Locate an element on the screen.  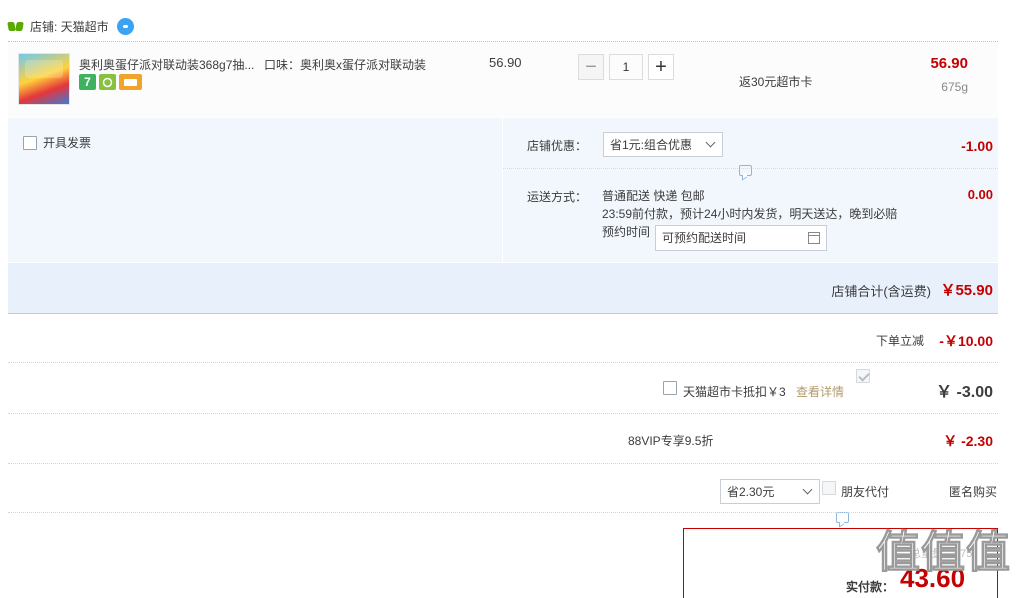
anonymous-purchase-label: 匿名购买 is located at coordinates (973, 492).